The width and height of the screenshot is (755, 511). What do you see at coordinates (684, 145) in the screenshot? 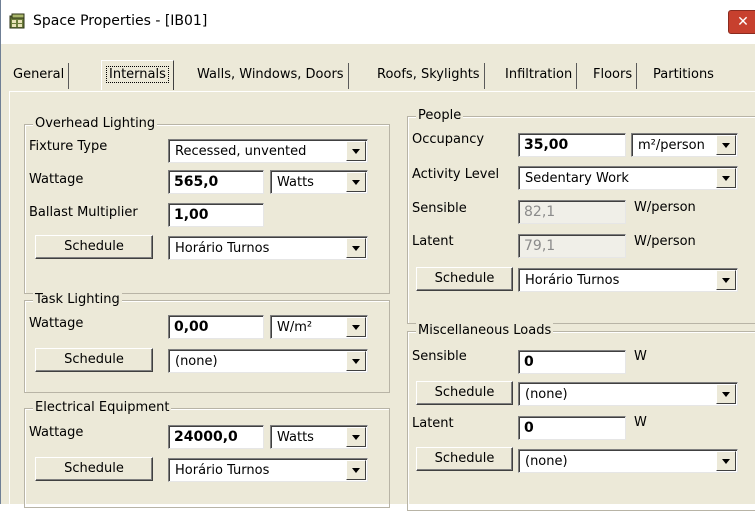
I see `occupancy-unit-select: m²/person` at bounding box center [684, 145].